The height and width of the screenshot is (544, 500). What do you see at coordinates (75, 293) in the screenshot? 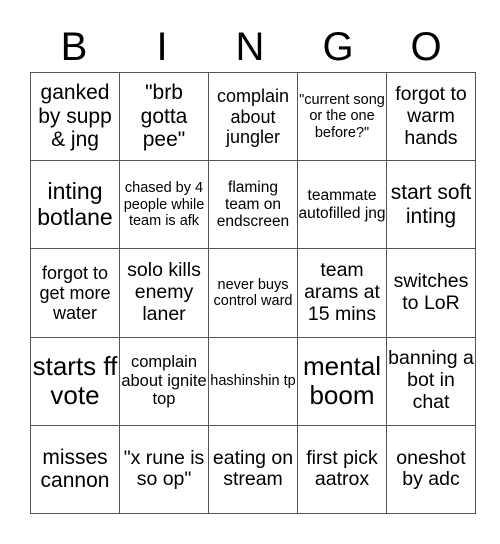
I see `bingo-cell: forgot to get more water` at bounding box center [75, 293].